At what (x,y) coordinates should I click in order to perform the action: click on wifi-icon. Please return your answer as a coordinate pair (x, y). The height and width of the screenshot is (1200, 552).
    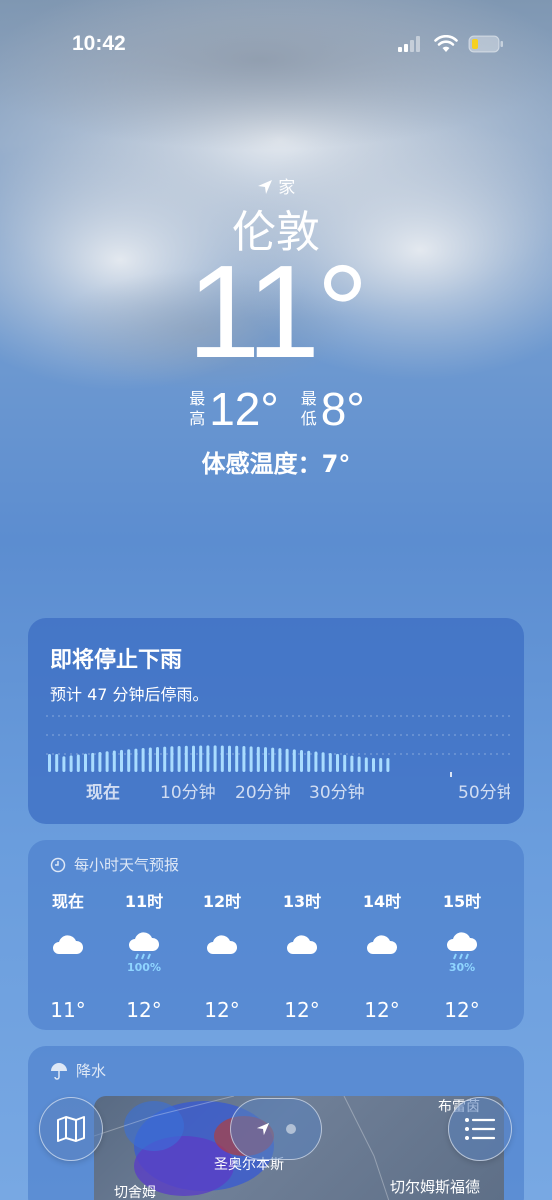
    Looking at the image, I should click on (446, 43).